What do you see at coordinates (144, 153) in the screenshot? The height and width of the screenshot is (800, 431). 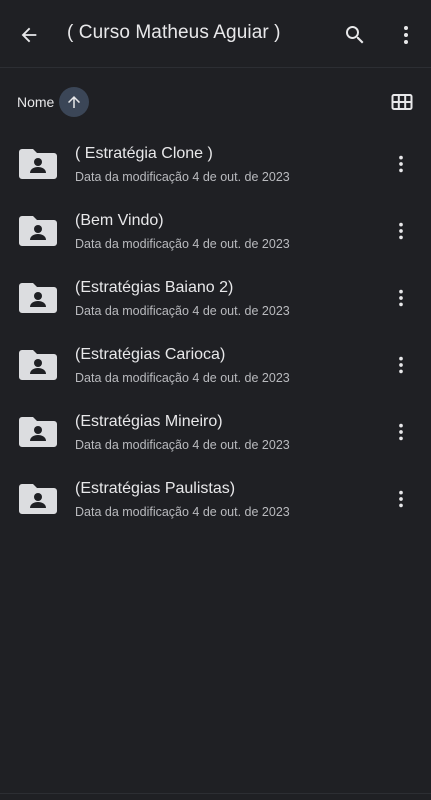 I see `folder-name: ( Estratégia Clone )` at bounding box center [144, 153].